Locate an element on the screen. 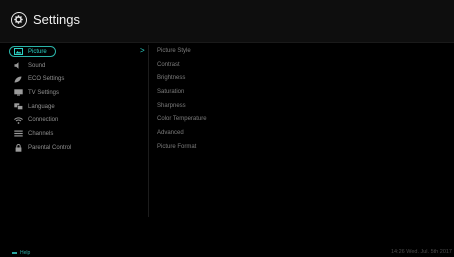 Image resolution: width=454 pixels, height=257 pixels. leaf-icon is located at coordinates (18, 79).